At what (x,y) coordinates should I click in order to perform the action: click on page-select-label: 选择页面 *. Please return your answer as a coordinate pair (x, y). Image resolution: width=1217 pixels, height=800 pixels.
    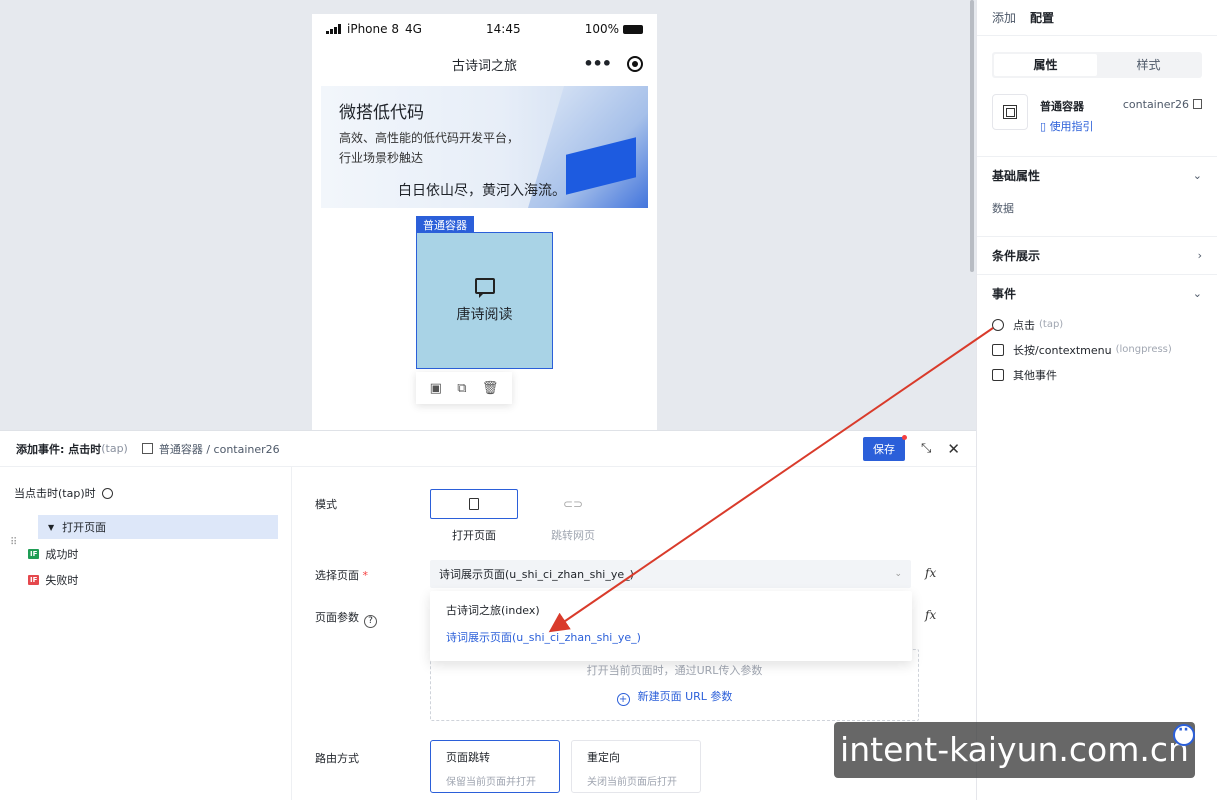
    Looking at the image, I should click on (341, 575).